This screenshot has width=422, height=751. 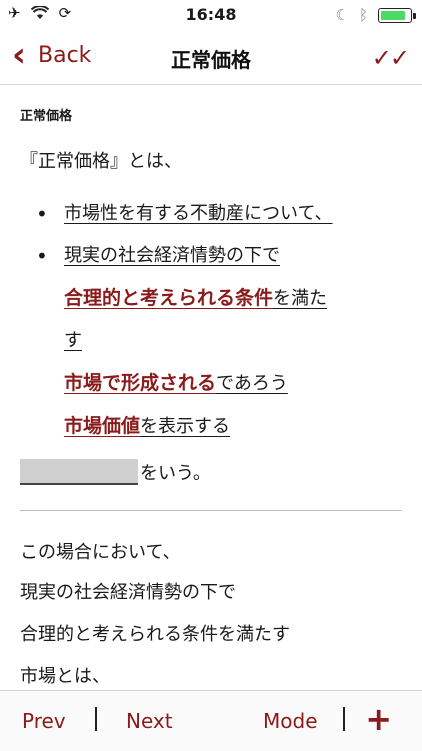 What do you see at coordinates (211, 15) in the screenshot?
I see `status-bar: ✈ ⟳ 16:48 ☾ ᛒ` at bounding box center [211, 15].